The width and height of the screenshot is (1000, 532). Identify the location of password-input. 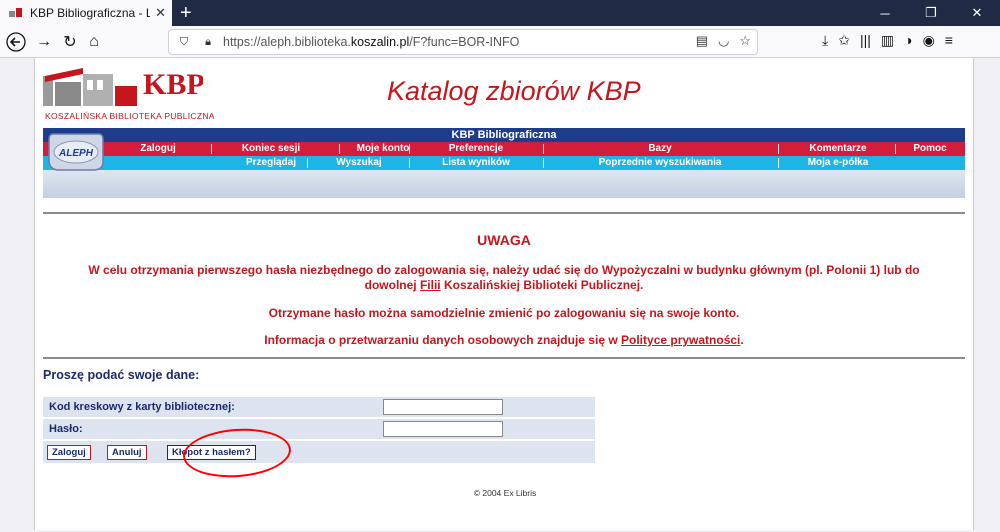
(443, 429).